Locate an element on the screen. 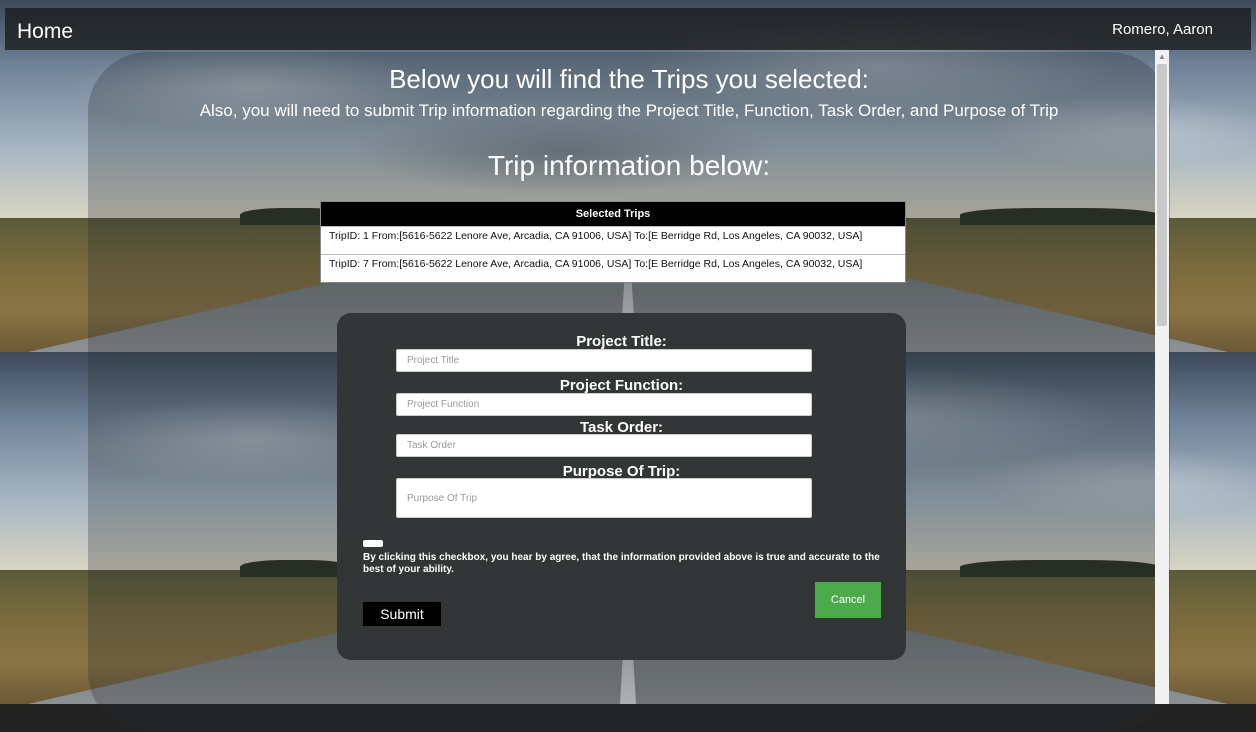 The image size is (1256, 732). agreement-checkbox is located at coordinates (373, 543).